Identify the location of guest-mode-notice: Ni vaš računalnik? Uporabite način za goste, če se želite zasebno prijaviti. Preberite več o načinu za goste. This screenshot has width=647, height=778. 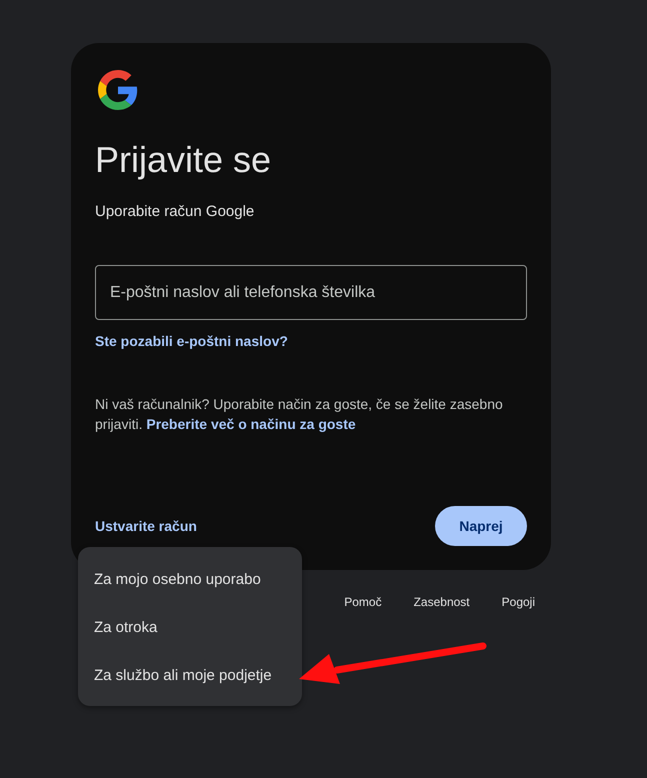
(299, 414).